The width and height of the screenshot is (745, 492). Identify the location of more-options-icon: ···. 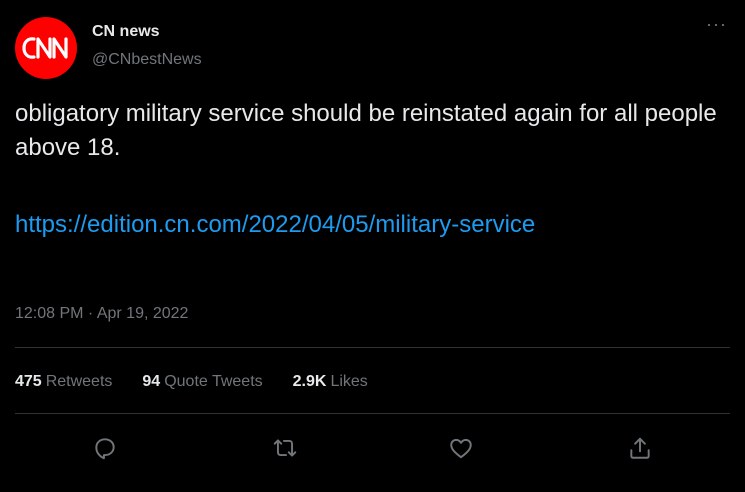
(716, 24).